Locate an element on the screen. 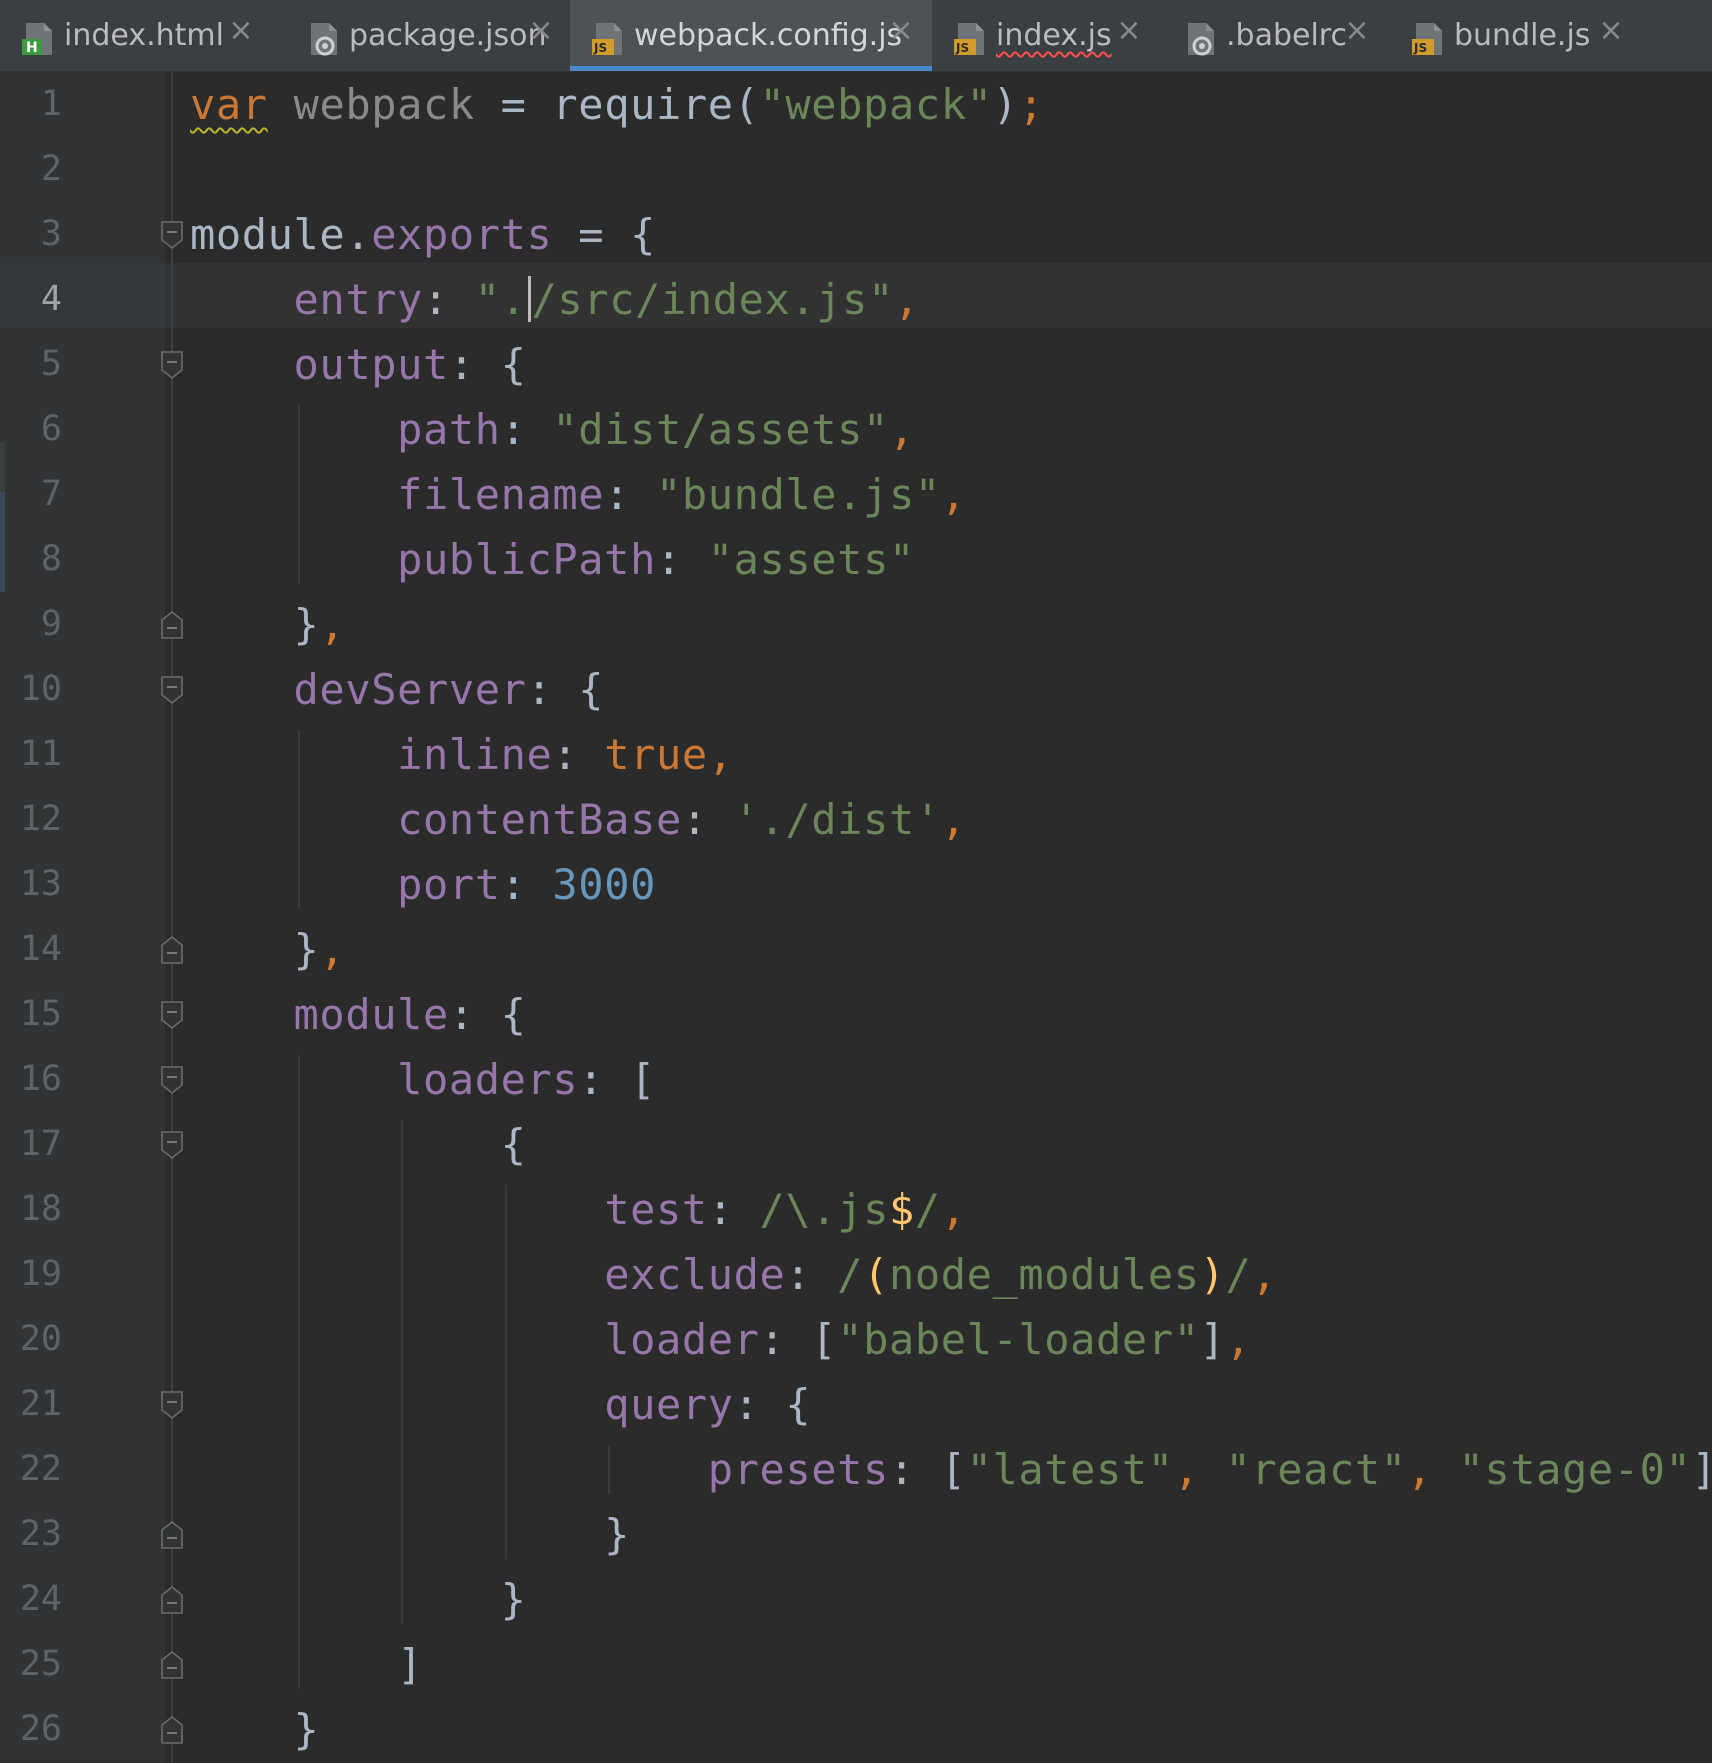  line-number: 9 is located at coordinates (51, 624).